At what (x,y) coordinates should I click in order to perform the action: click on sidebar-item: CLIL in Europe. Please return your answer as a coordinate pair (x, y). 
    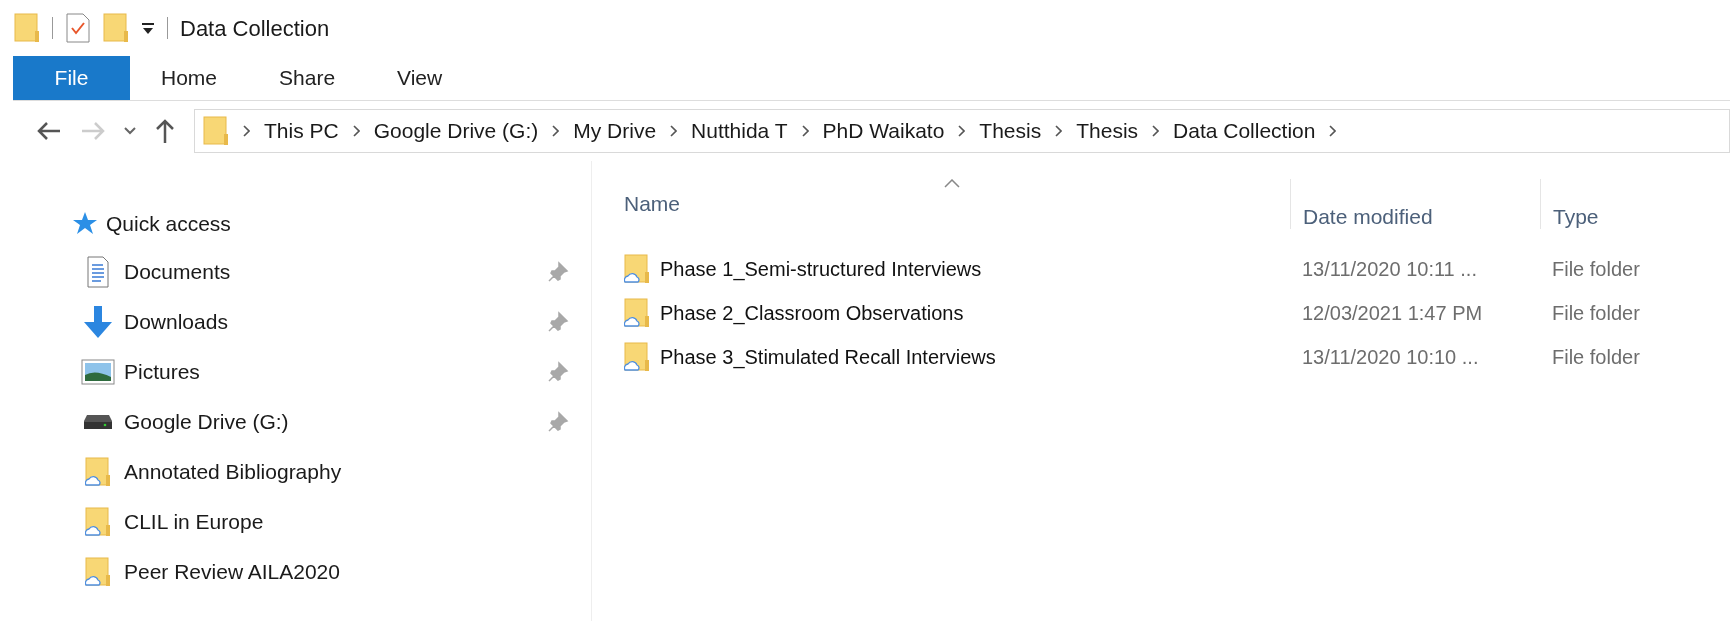
    Looking at the image, I should click on (318, 522).